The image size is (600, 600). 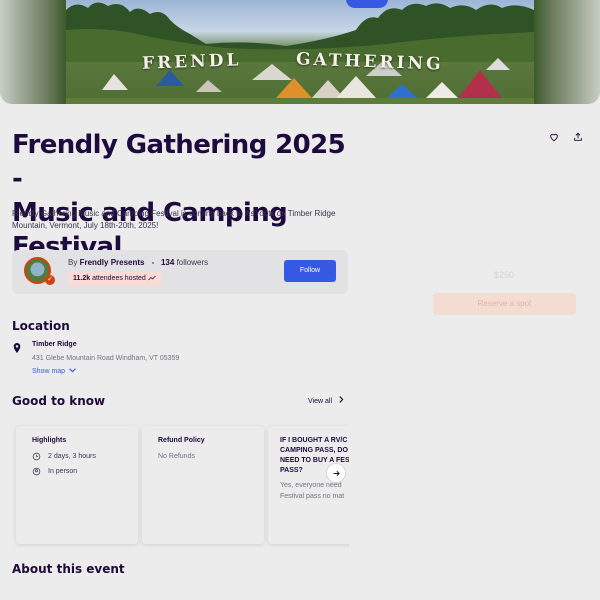 What do you see at coordinates (181, 440) in the screenshot?
I see `refund-title: Refund Policy` at bounding box center [181, 440].